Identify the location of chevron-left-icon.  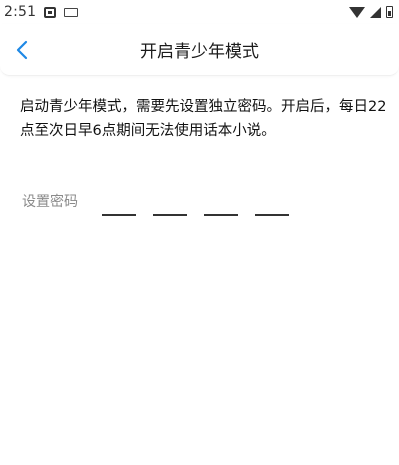
(22, 50).